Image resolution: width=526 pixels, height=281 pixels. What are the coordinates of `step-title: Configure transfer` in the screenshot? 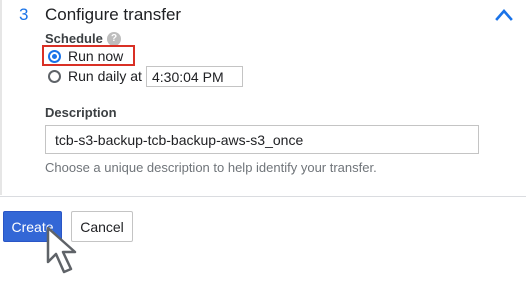 It's located at (113, 14).